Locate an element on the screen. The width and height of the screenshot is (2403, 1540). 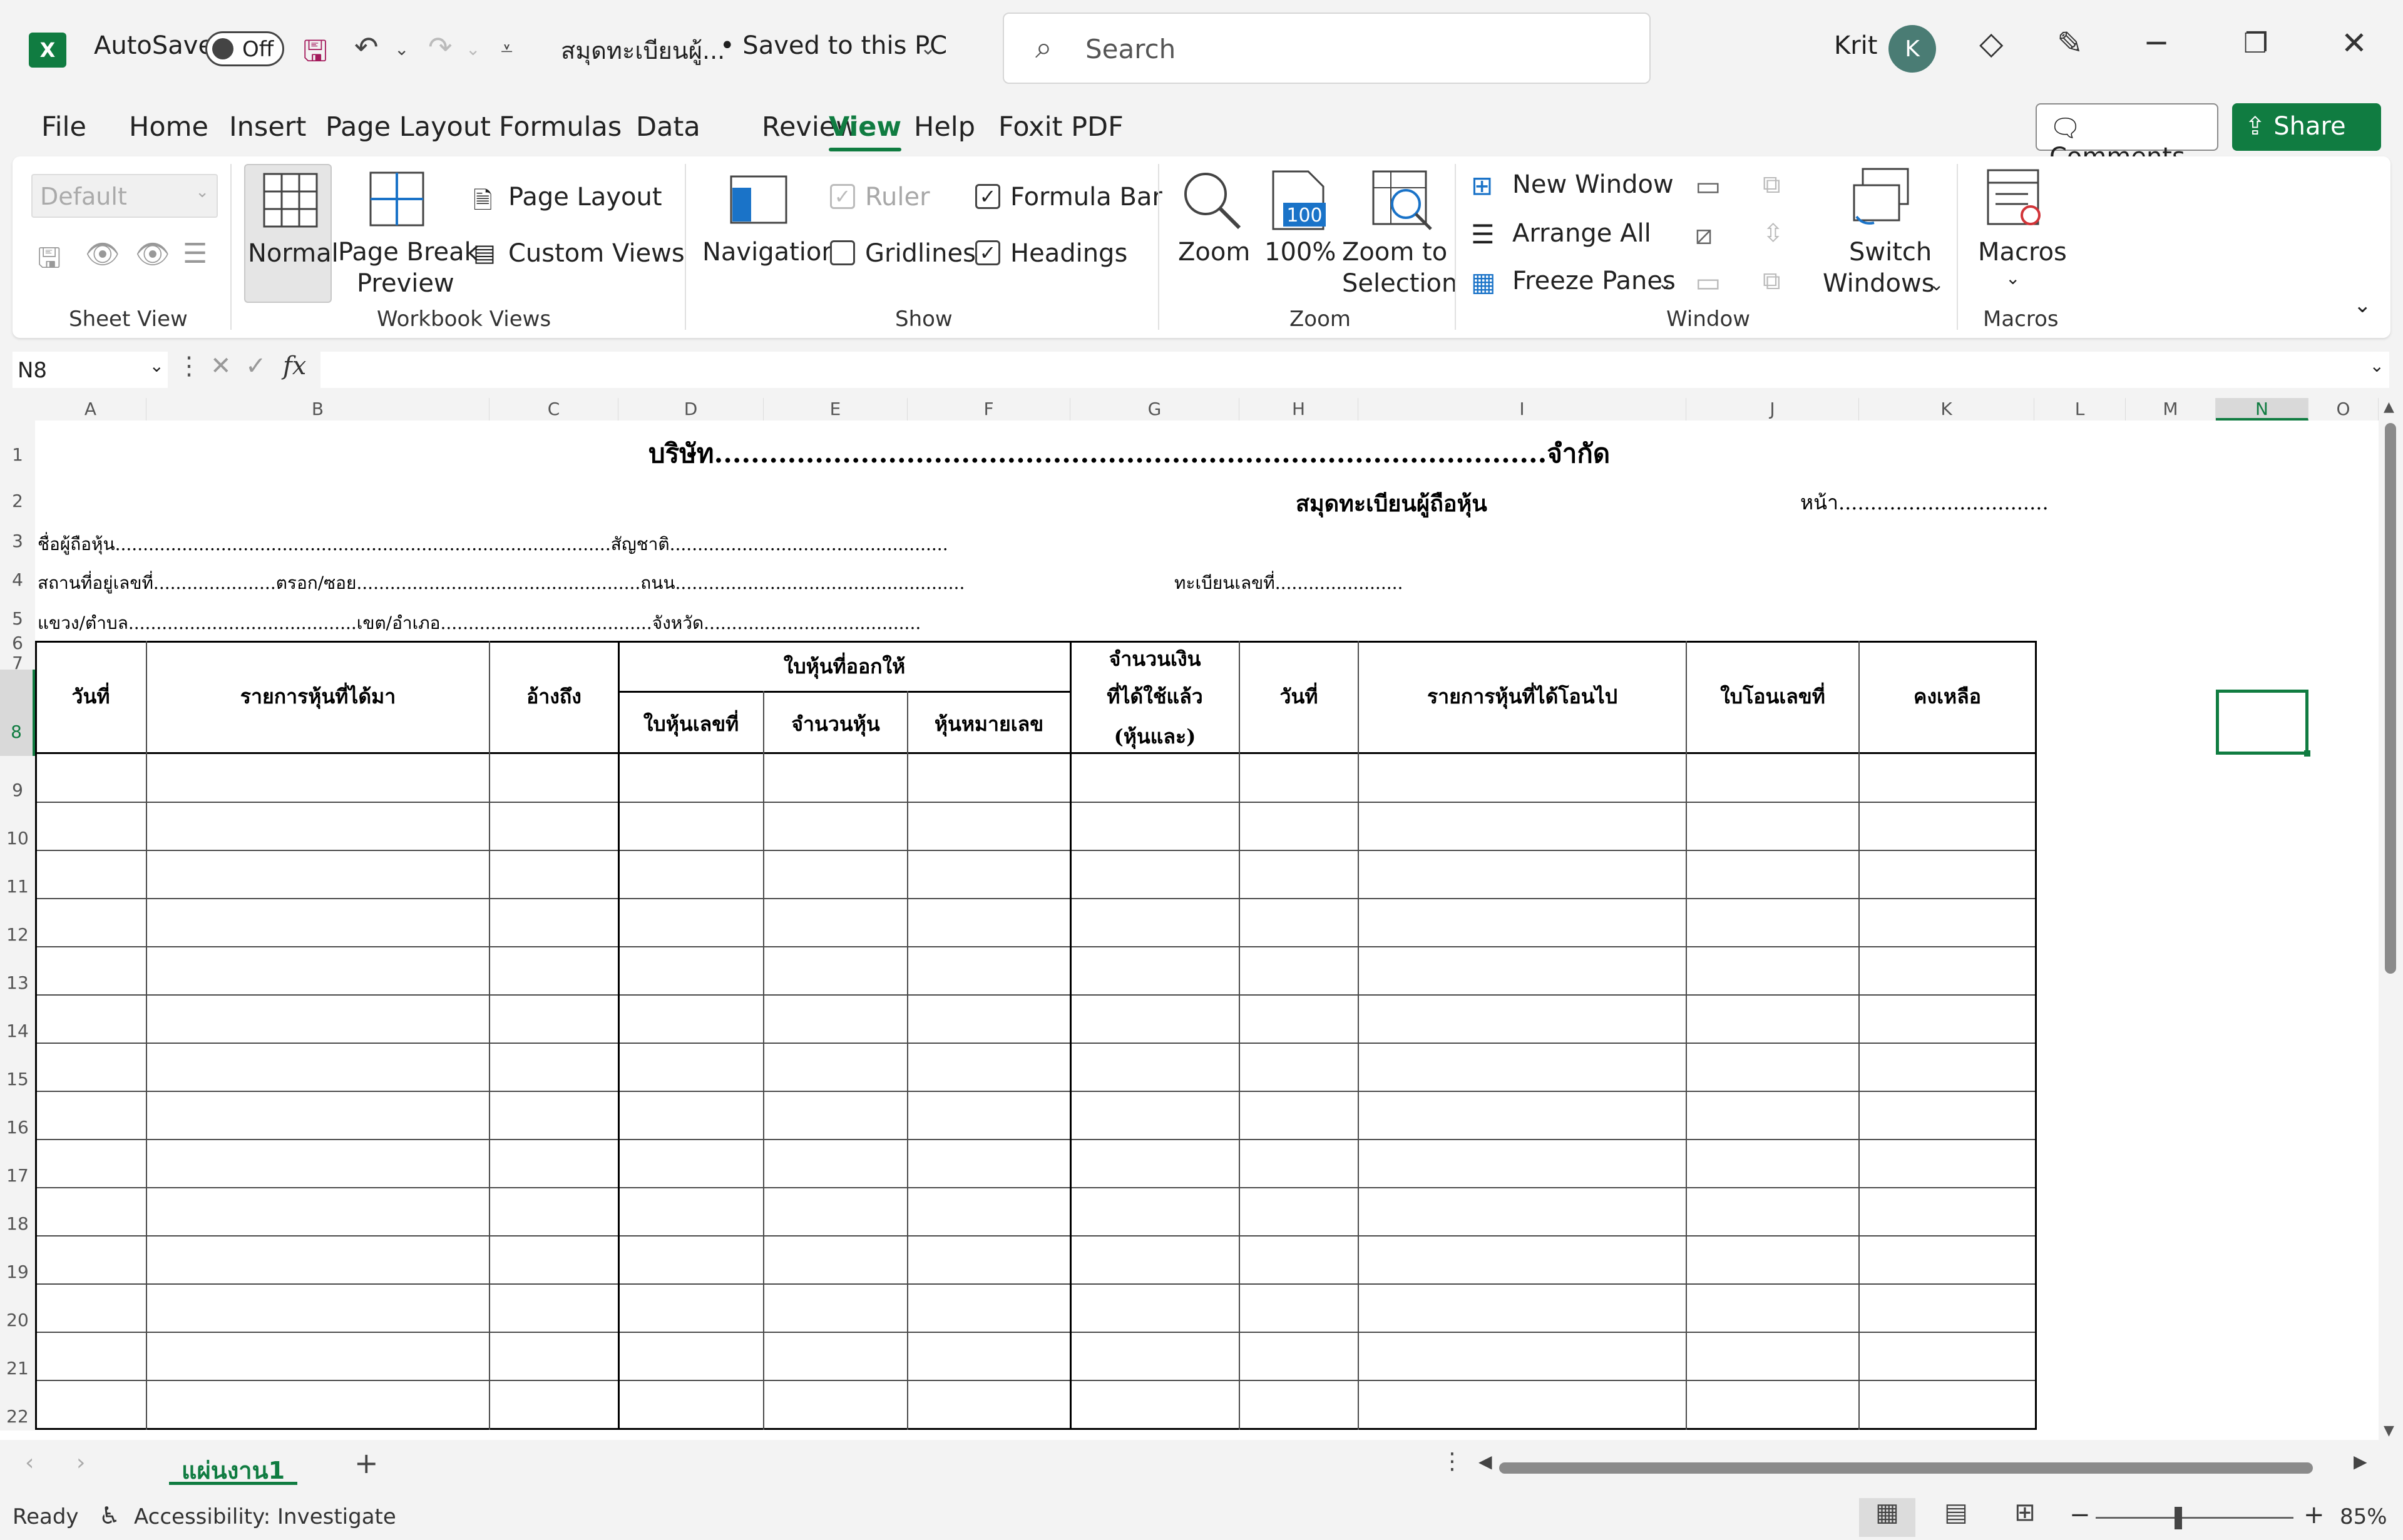
row-header: 11 is located at coordinates (17, 876).